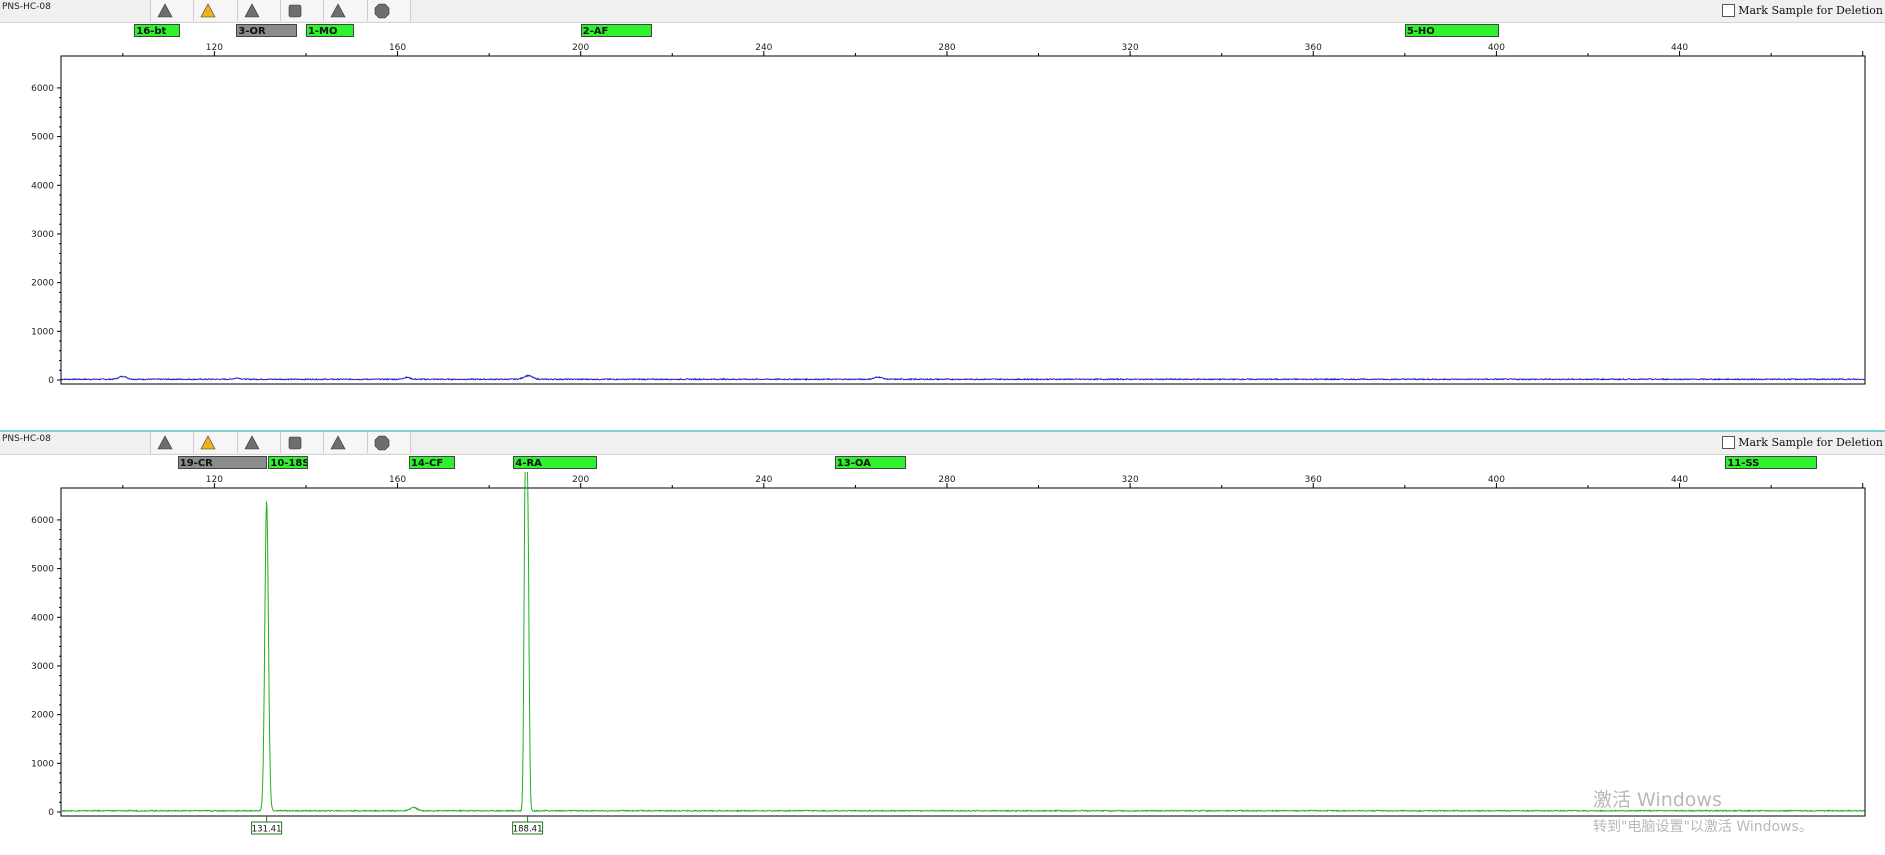 The image size is (1885, 855). I want to click on peak-size-label: 188.41, so click(528, 830).